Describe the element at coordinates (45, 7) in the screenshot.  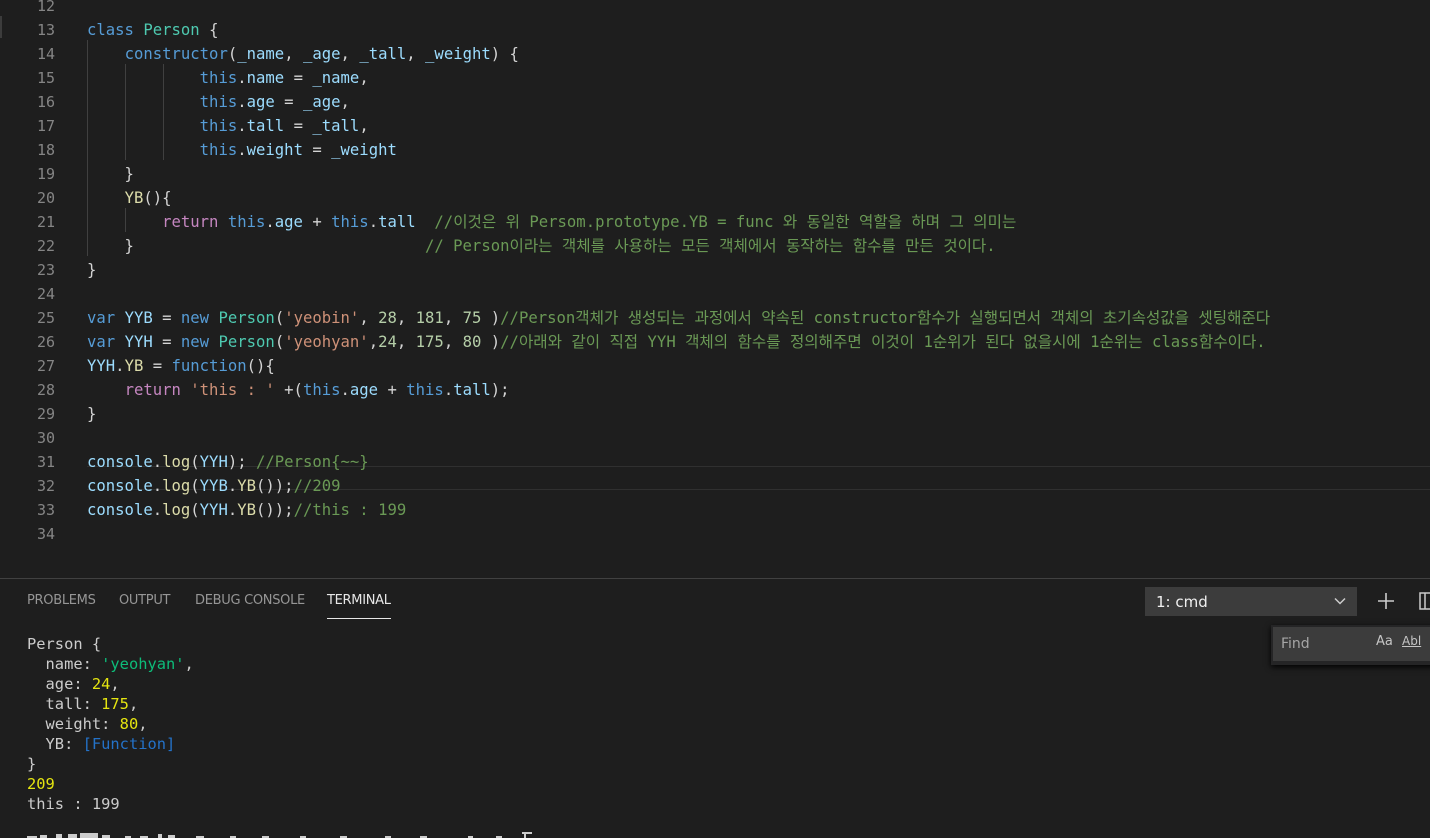
I see `line-number: 12` at that location.